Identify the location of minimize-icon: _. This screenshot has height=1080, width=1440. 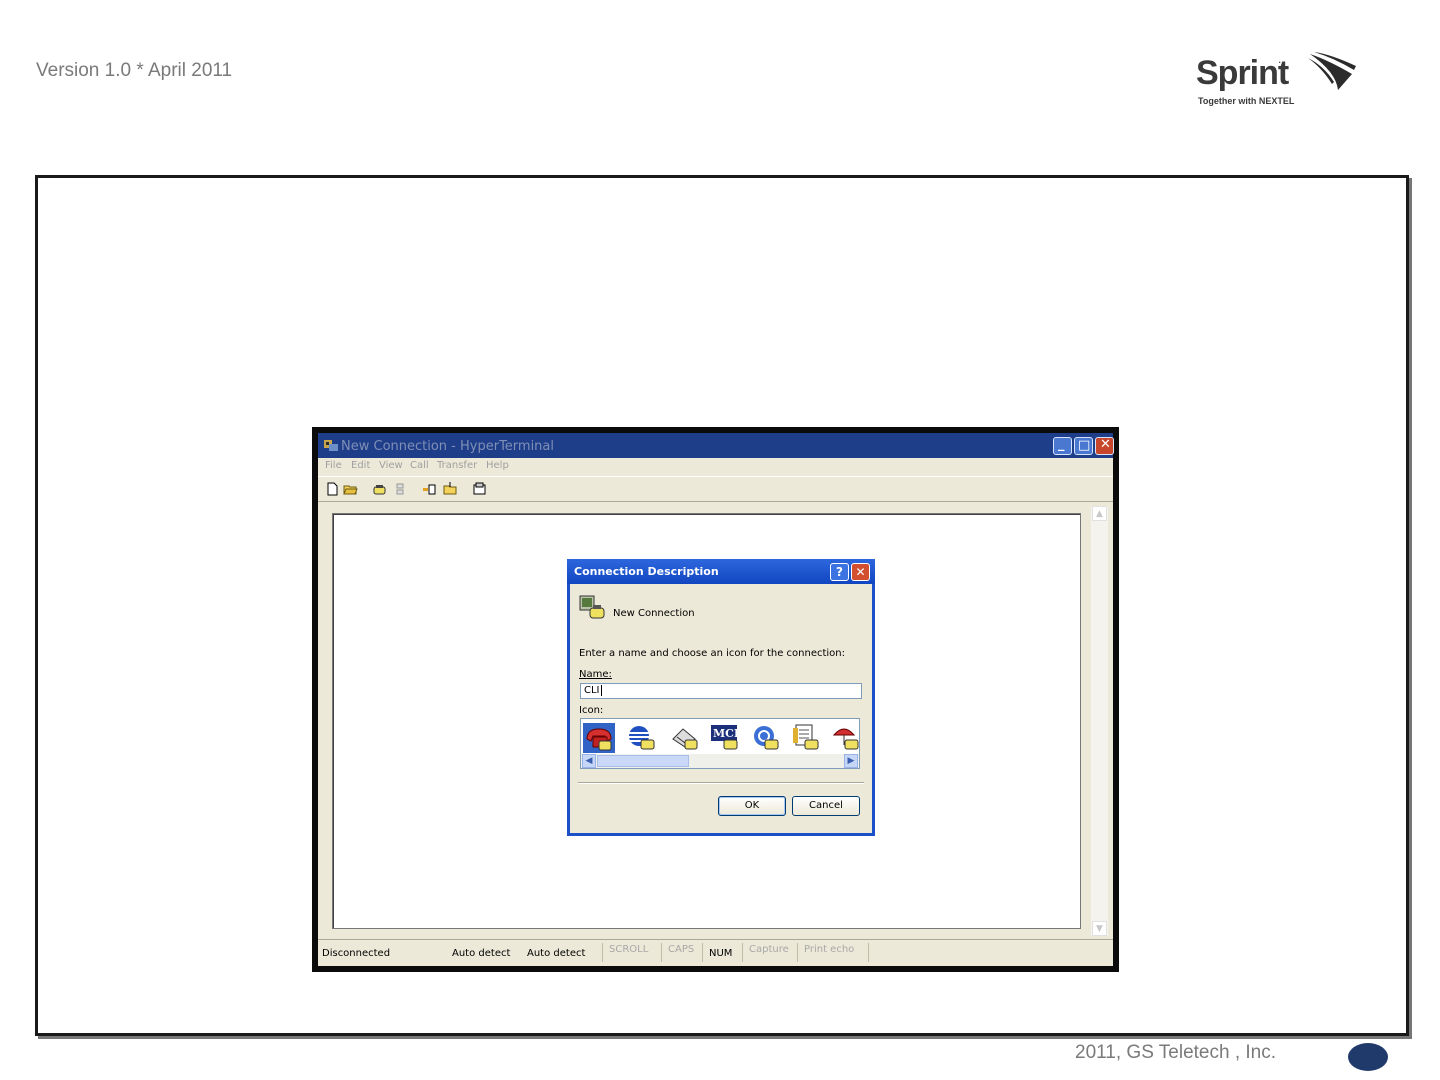
(1061, 444).